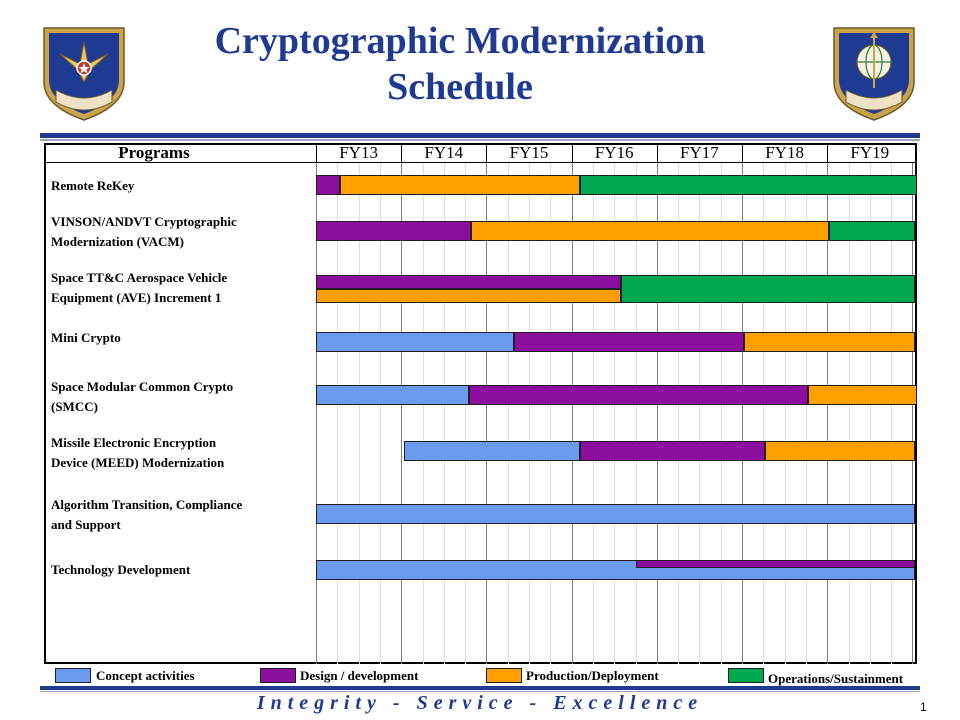 This screenshot has width=960, height=720. What do you see at coordinates (923, 707) in the screenshot?
I see `page-number: 1` at bounding box center [923, 707].